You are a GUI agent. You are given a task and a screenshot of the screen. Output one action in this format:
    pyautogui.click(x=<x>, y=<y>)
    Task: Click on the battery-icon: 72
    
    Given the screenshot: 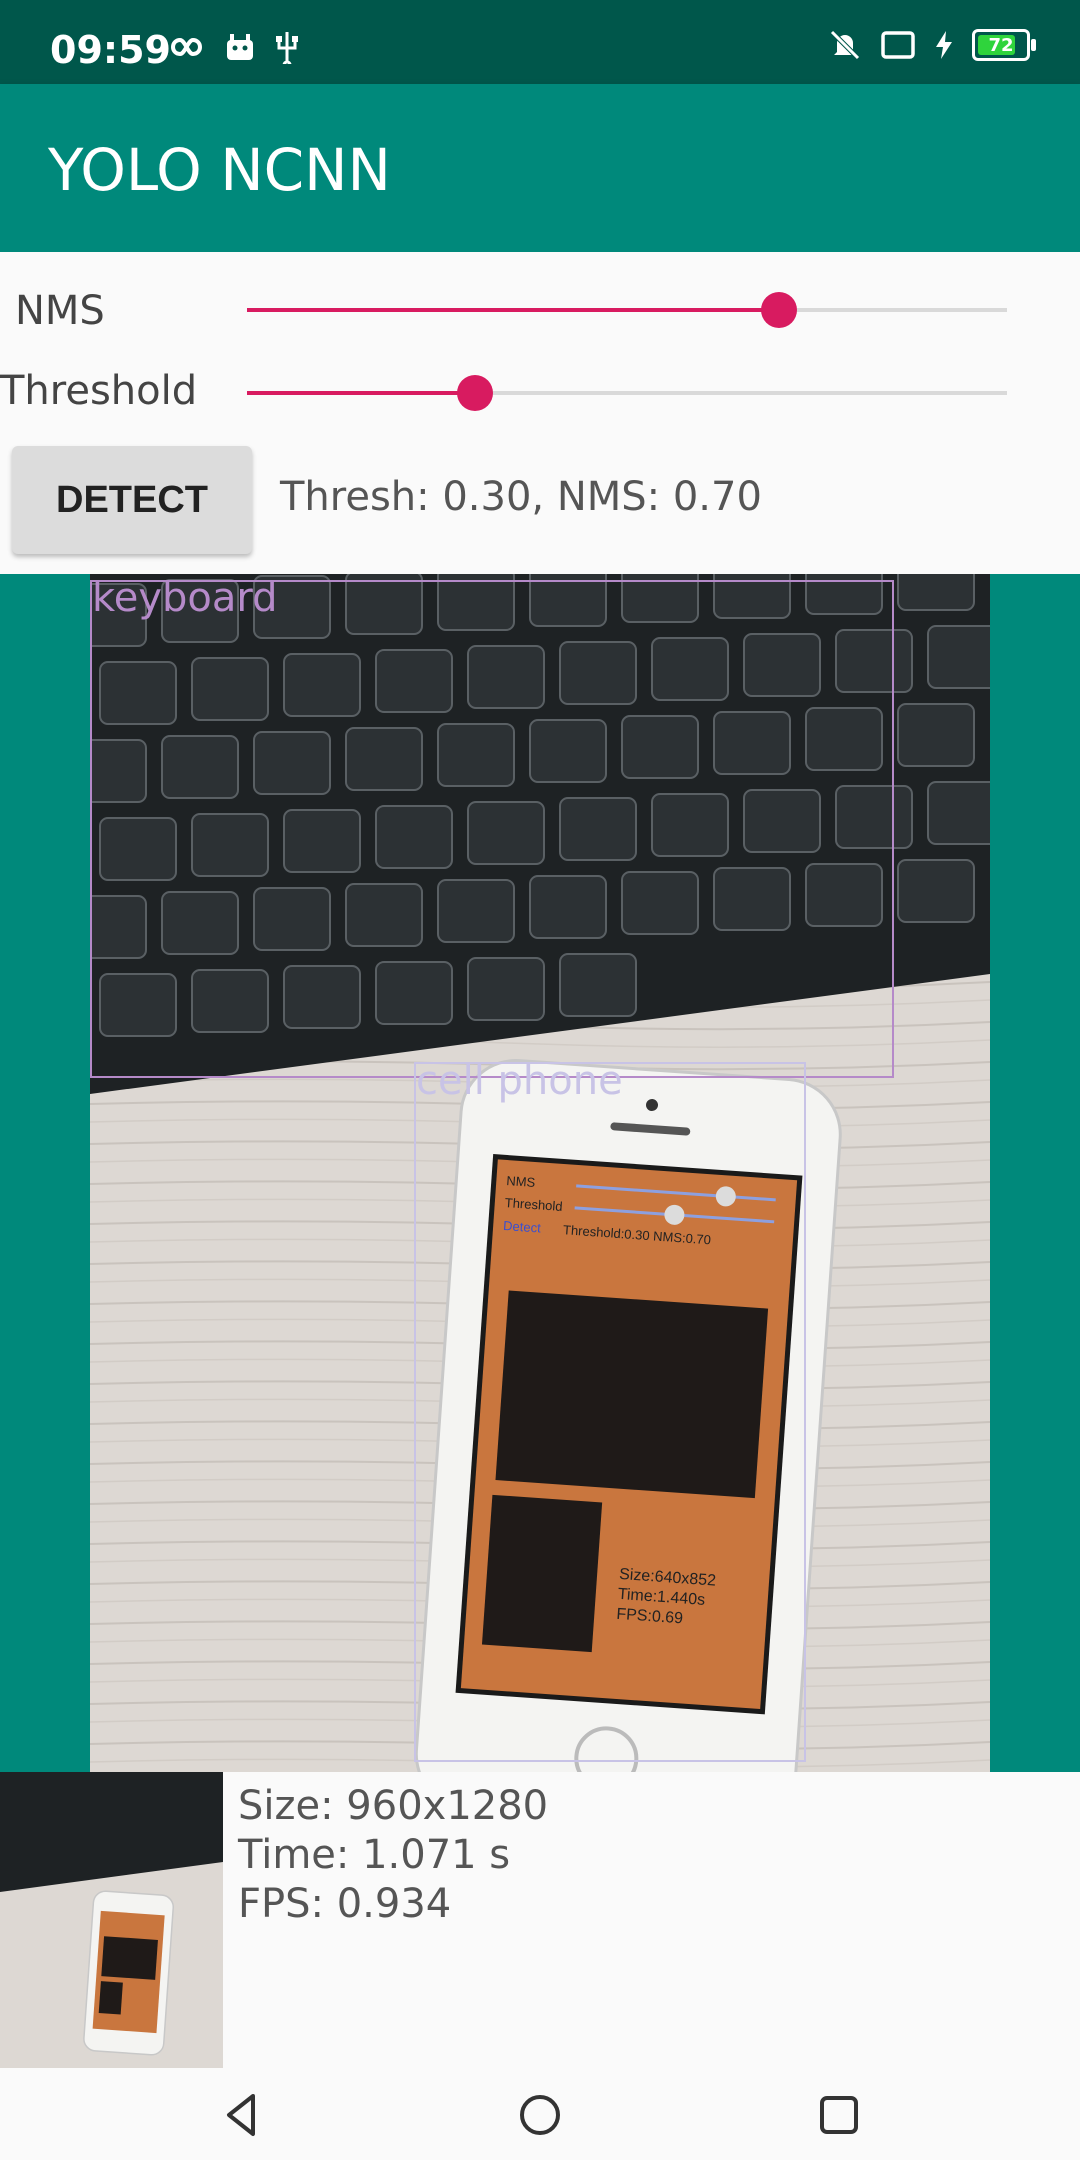 What is the action you would take?
    pyautogui.click(x=1004, y=45)
    